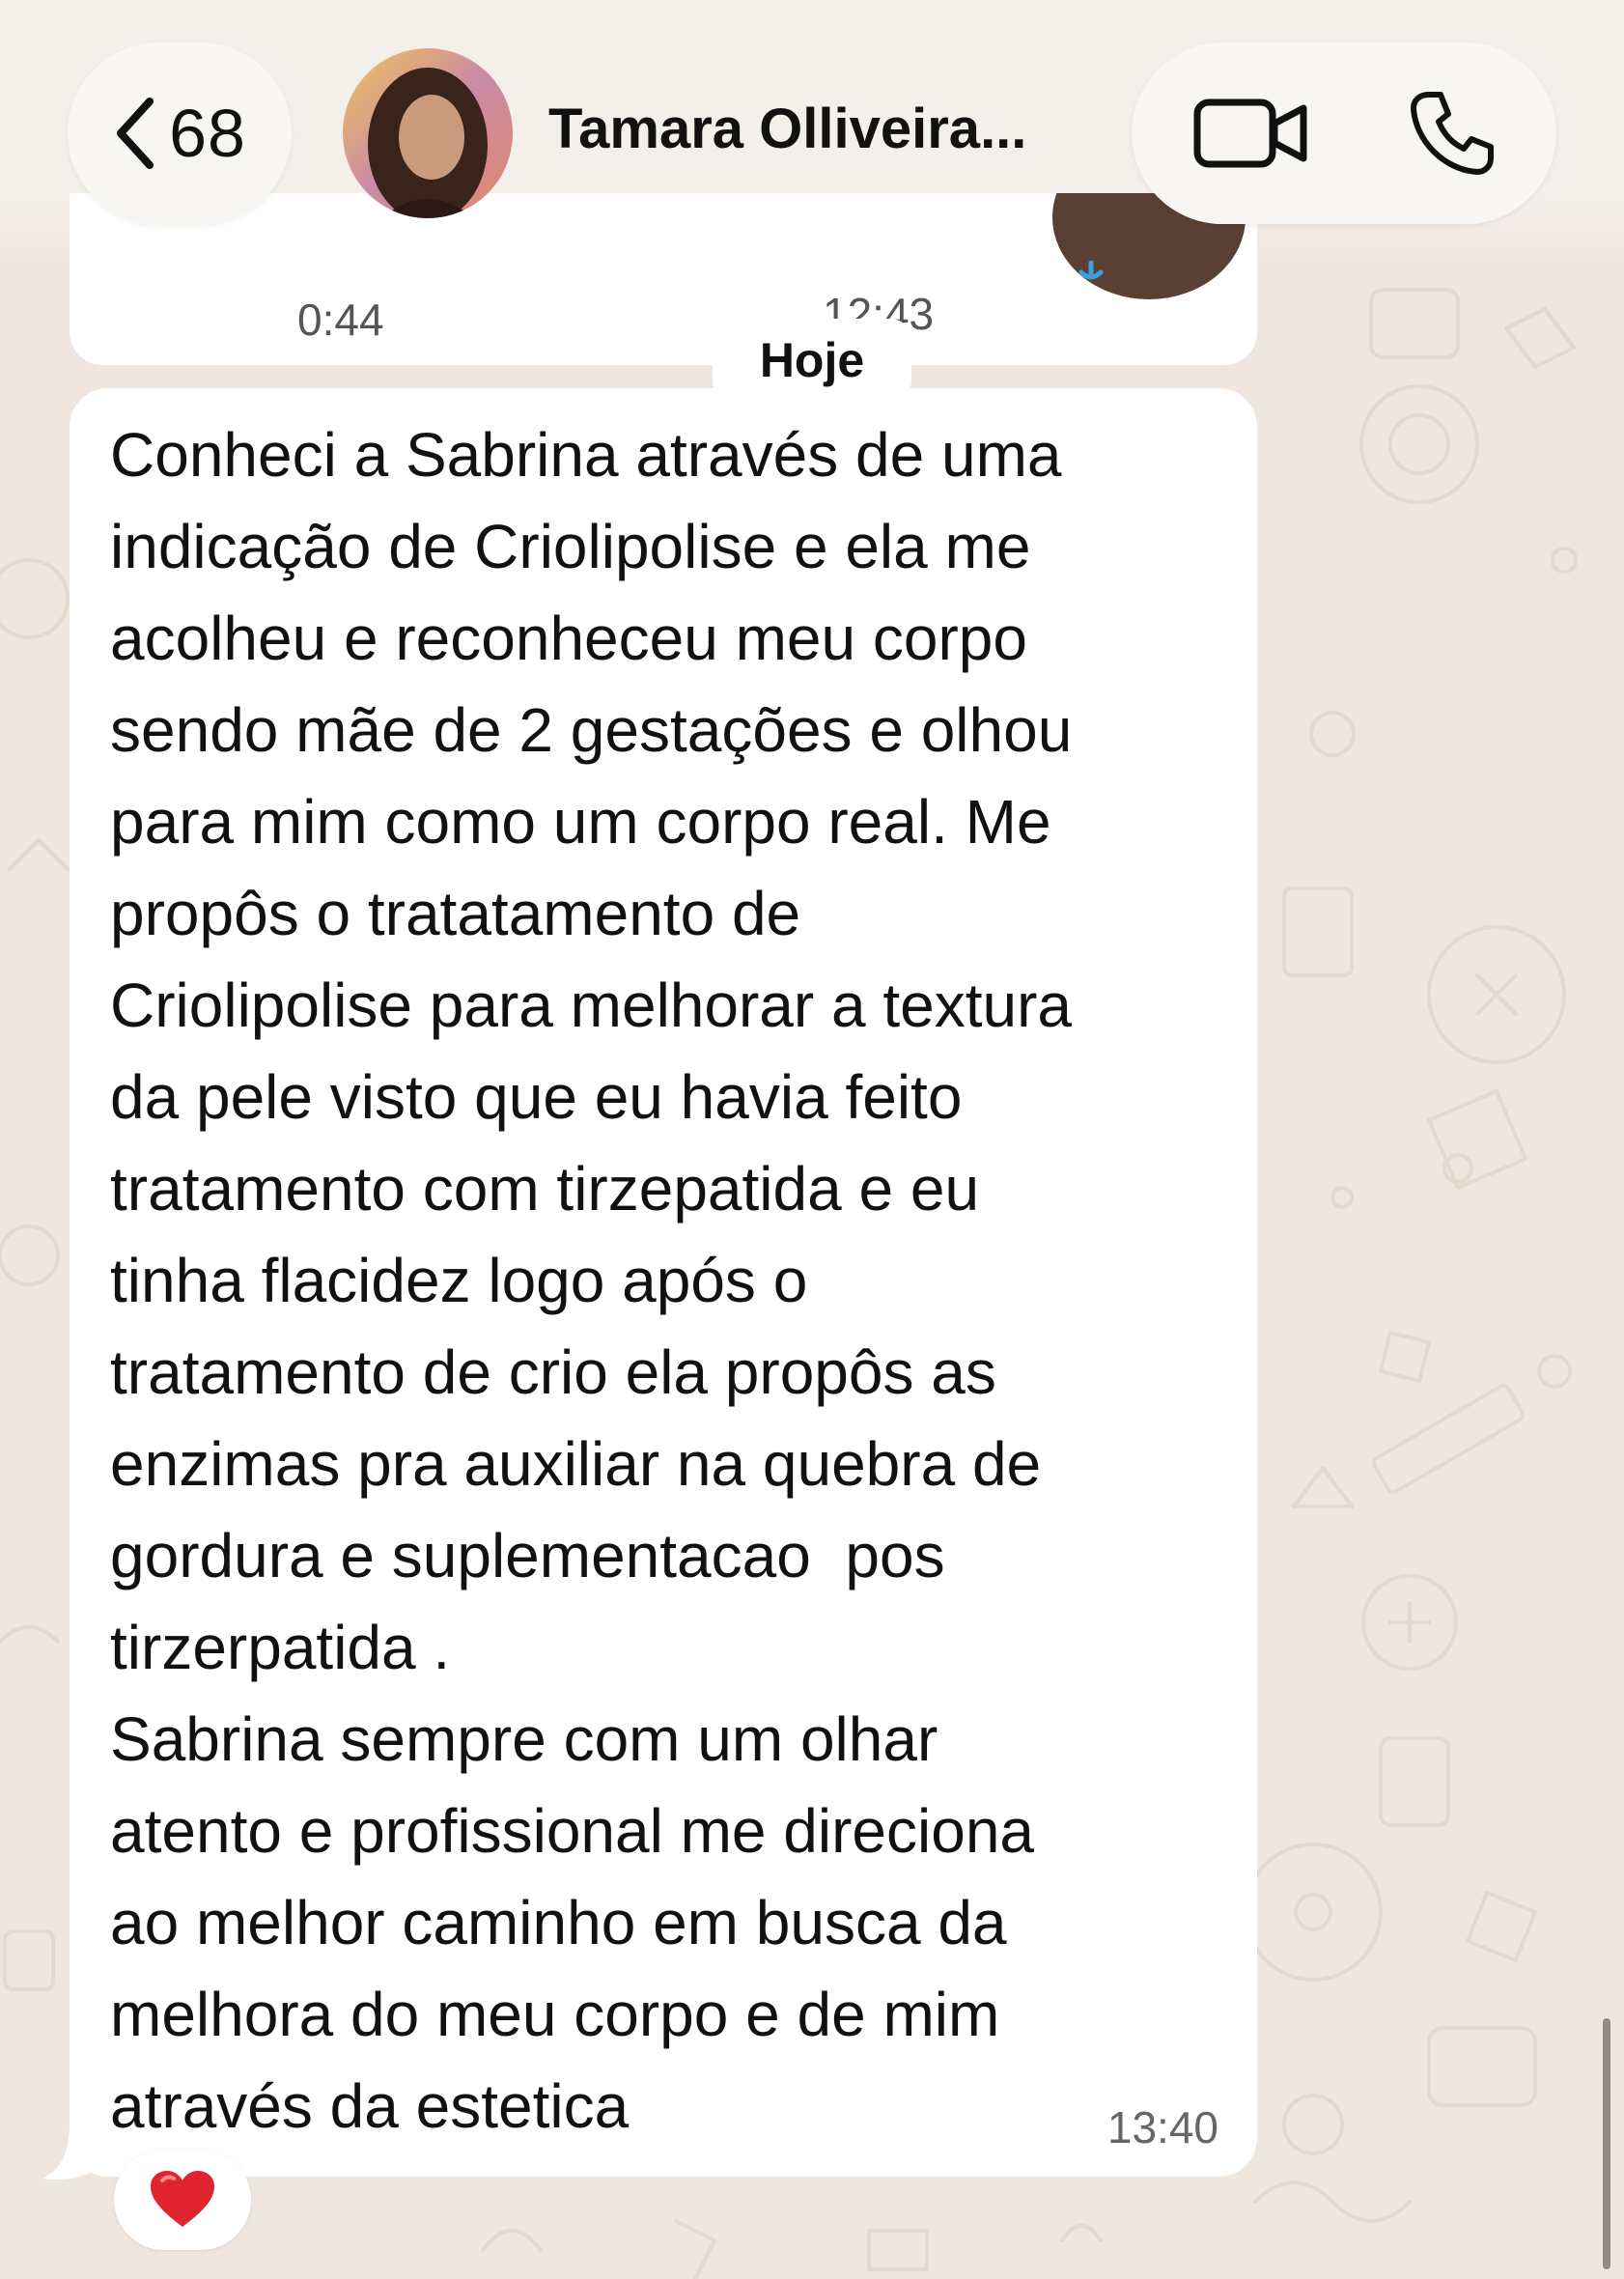 Image resolution: width=1624 pixels, height=2279 pixels. Describe the element at coordinates (1162, 2127) in the screenshot. I see `message-time: 13:40` at that location.